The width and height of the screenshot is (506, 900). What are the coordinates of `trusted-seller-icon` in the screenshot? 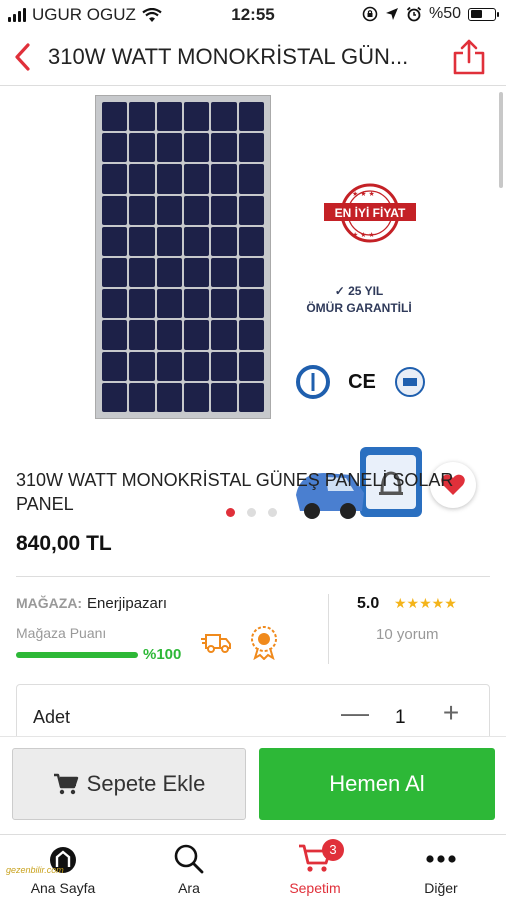 It's located at (264, 642).